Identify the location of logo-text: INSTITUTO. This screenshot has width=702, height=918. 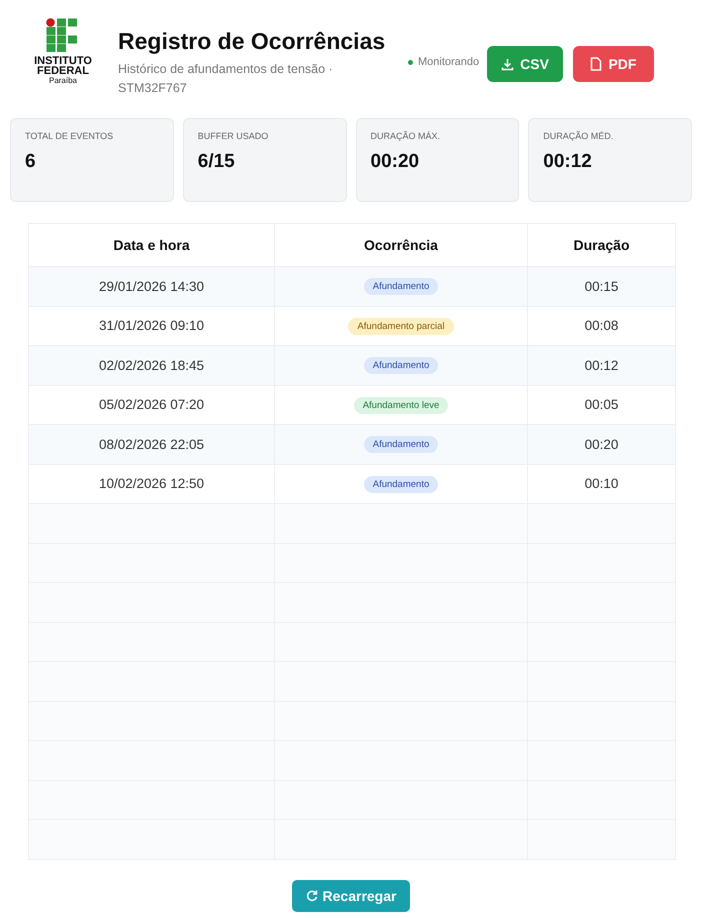
(63, 61).